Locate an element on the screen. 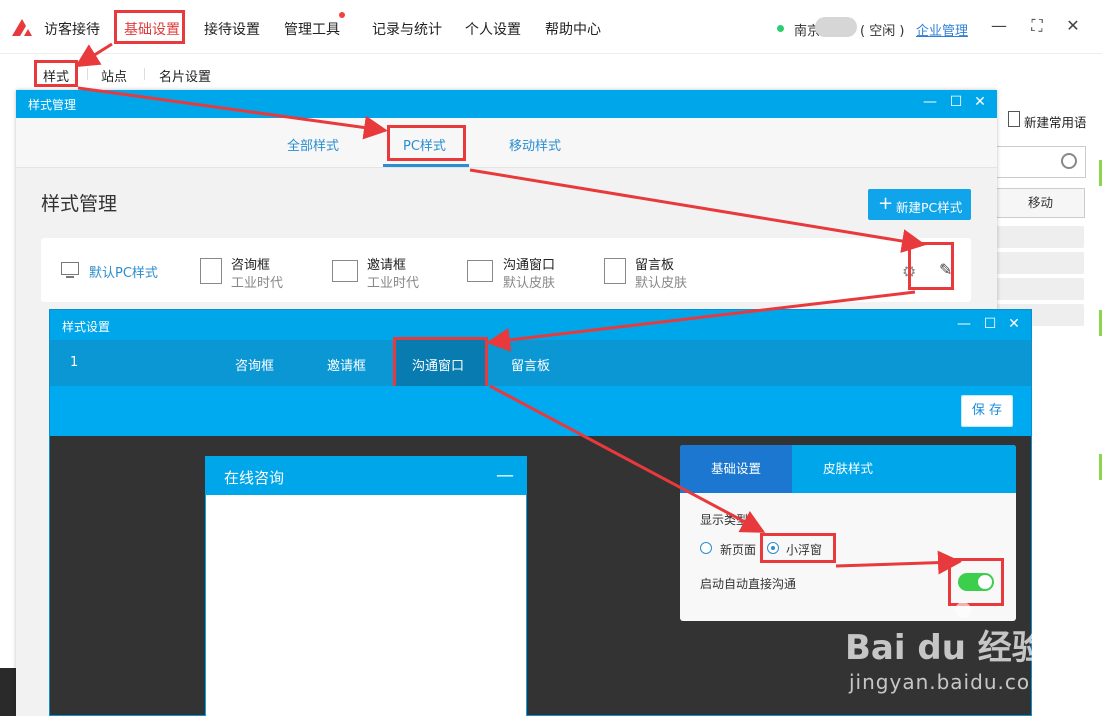 The image size is (1102, 716). highlight-box-basic-settings is located at coordinates (149, 27).